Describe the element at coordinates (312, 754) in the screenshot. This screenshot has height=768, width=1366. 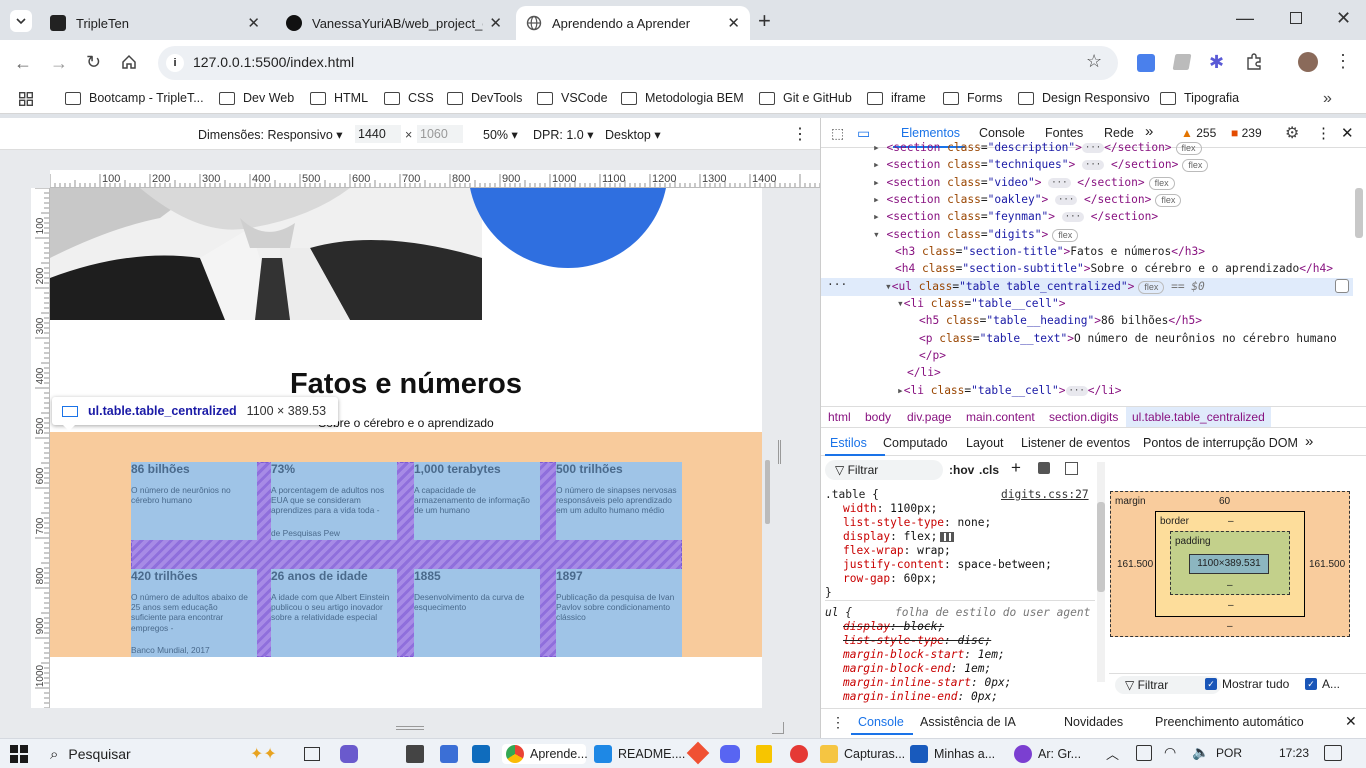
I see `task-view-icon` at that location.